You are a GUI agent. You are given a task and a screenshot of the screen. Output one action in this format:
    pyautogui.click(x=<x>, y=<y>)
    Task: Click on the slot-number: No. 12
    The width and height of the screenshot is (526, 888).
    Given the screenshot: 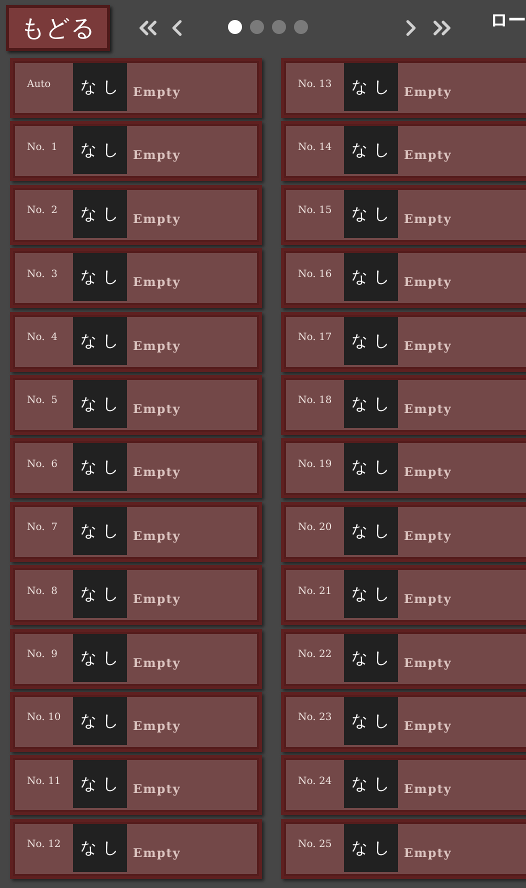 What is the action you would take?
    pyautogui.click(x=44, y=845)
    